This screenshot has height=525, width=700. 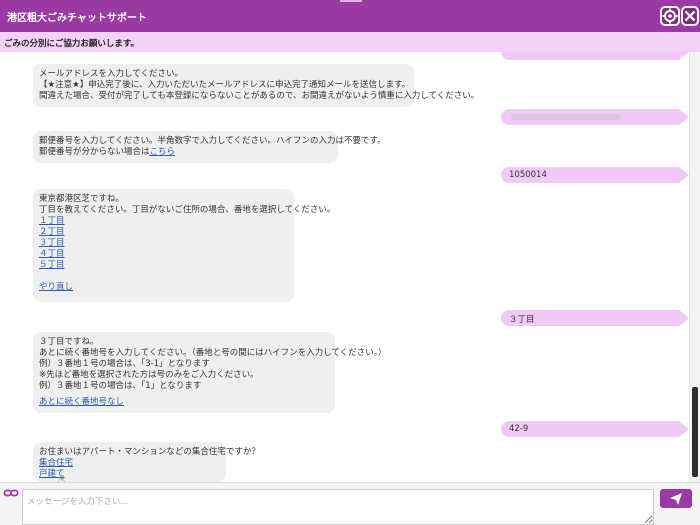 What do you see at coordinates (163, 152) in the screenshot?
I see `postal-lookup-link: こちら` at bounding box center [163, 152].